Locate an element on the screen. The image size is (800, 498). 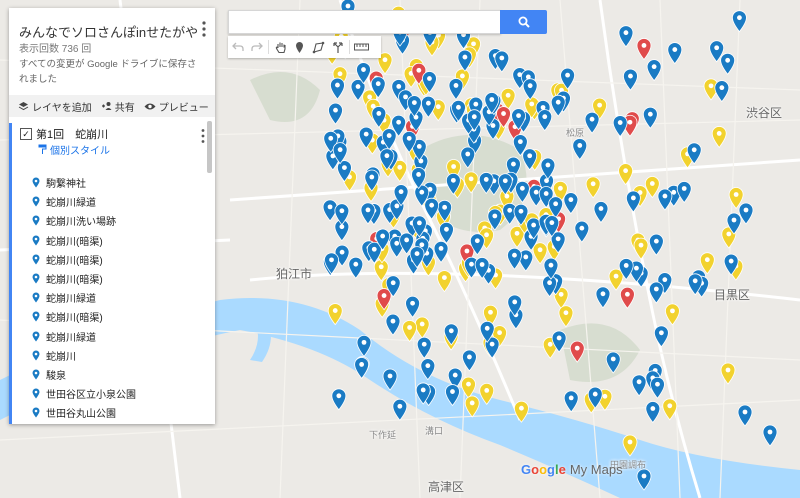
panel-actions: レイヤを追加 共有 プレビュー is located at coordinates (112, 106).